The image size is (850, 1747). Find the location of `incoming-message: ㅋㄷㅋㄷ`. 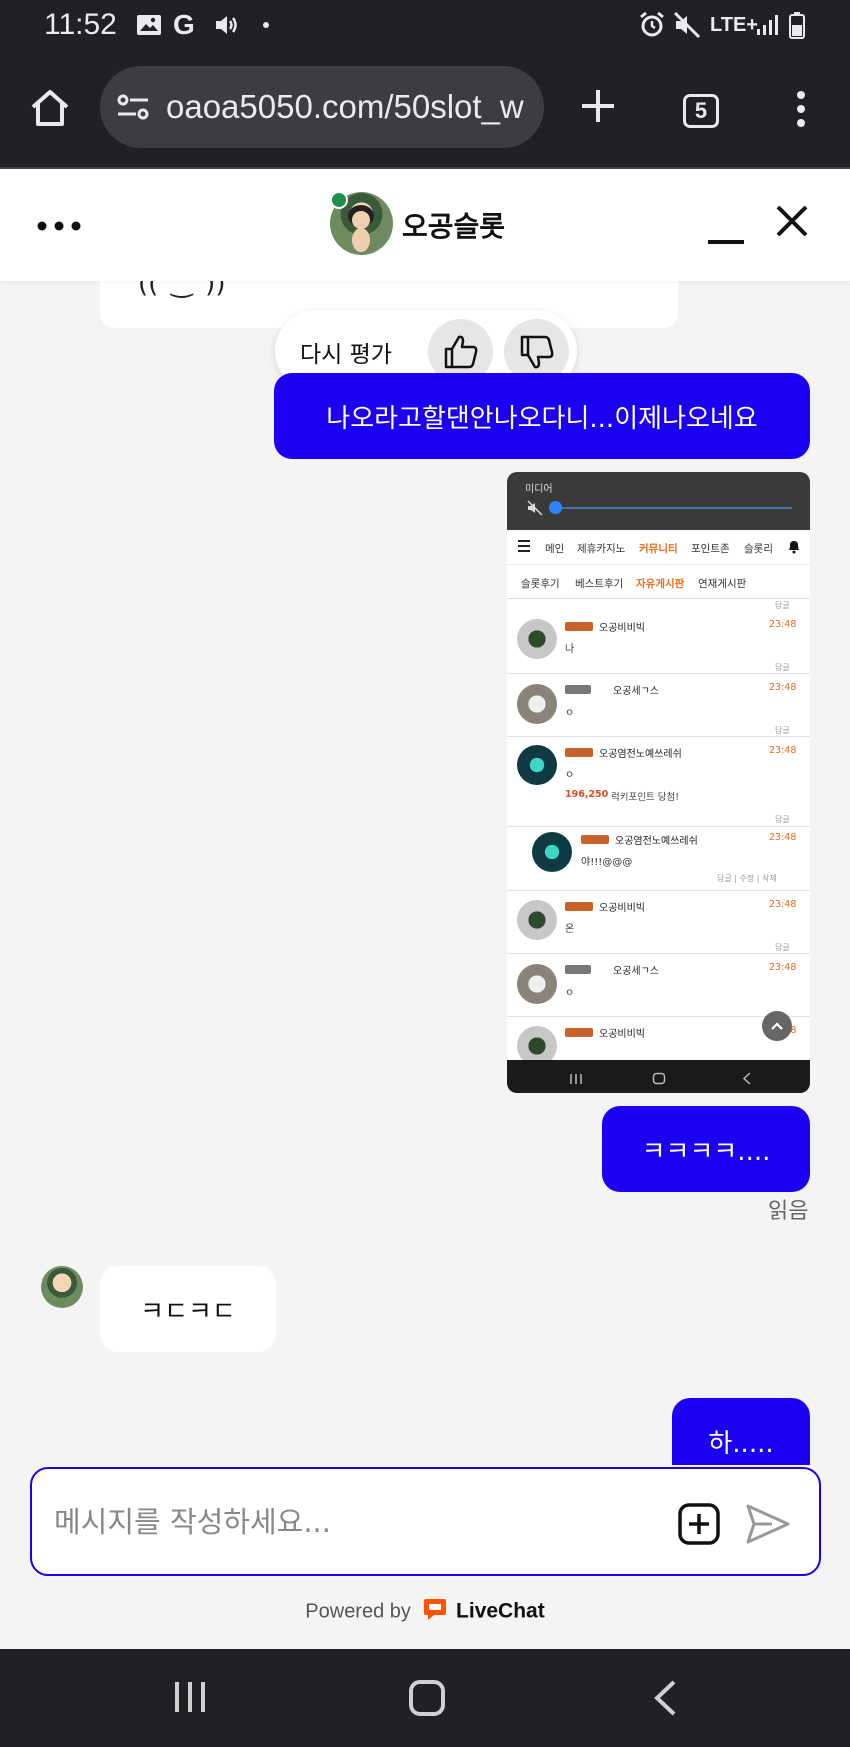

incoming-message: ㅋㄷㅋㄷ is located at coordinates (188, 1309).